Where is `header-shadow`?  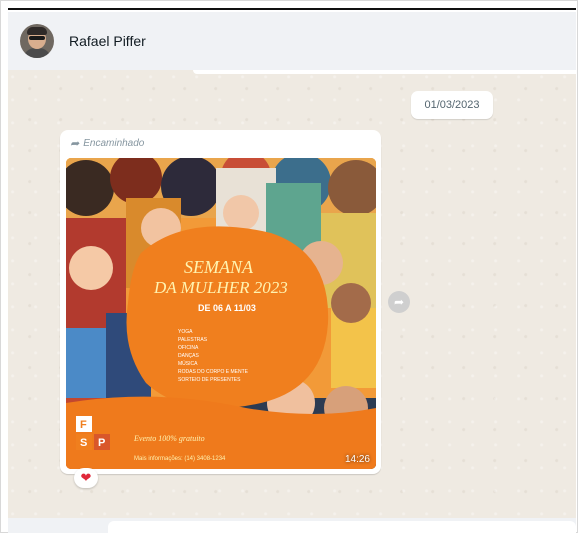
header-shadow is located at coordinates (384, 72).